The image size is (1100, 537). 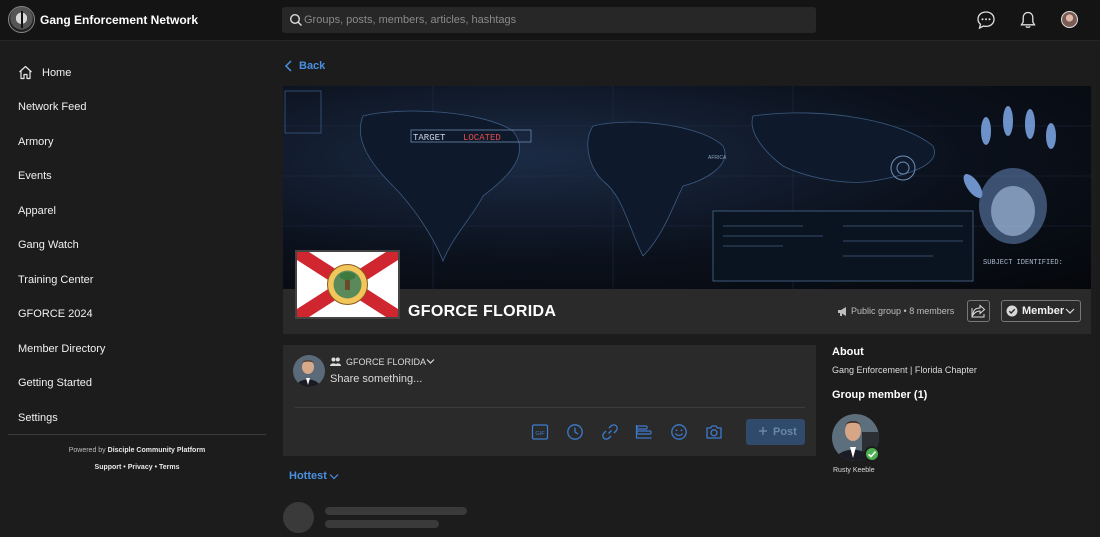 I want to click on chevron-left-icon, so click(x=288, y=66).